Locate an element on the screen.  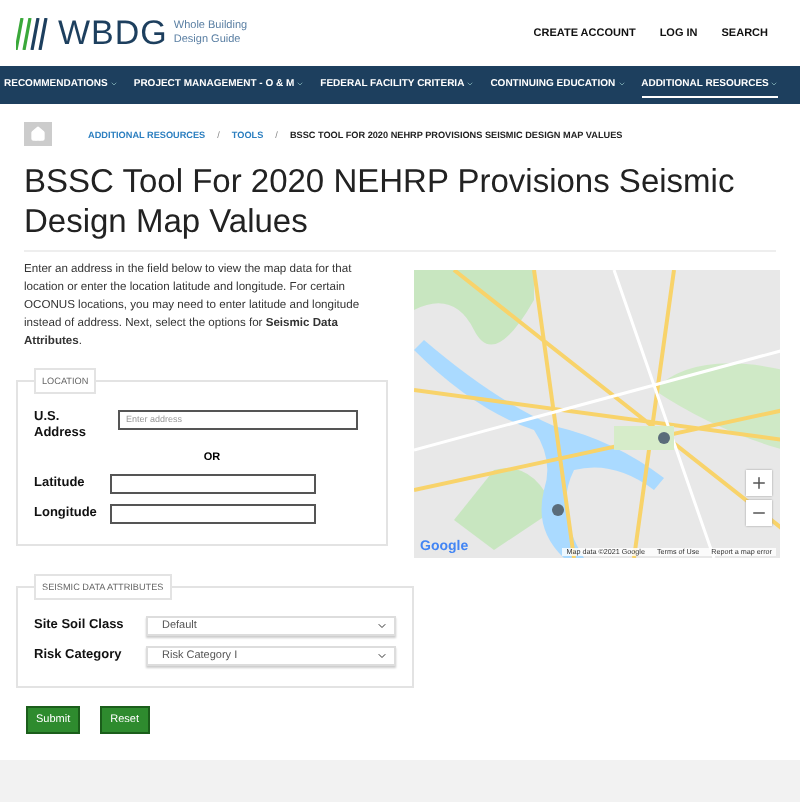
latitude-field is located at coordinates (213, 484).